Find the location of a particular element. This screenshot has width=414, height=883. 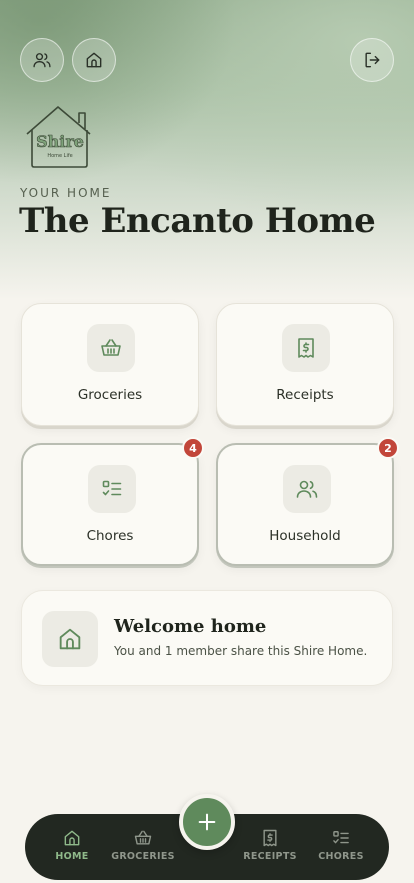

chores-count-badge: 4 is located at coordinates (193, 448).